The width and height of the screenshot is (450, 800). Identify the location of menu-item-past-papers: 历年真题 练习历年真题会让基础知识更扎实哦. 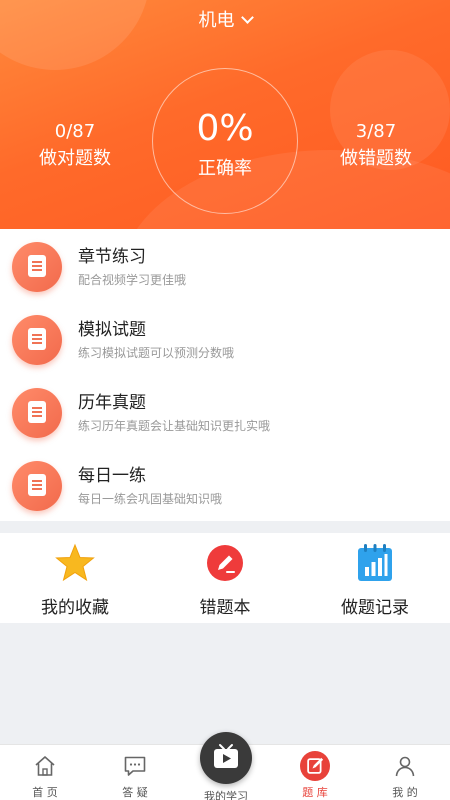
(225, 411).